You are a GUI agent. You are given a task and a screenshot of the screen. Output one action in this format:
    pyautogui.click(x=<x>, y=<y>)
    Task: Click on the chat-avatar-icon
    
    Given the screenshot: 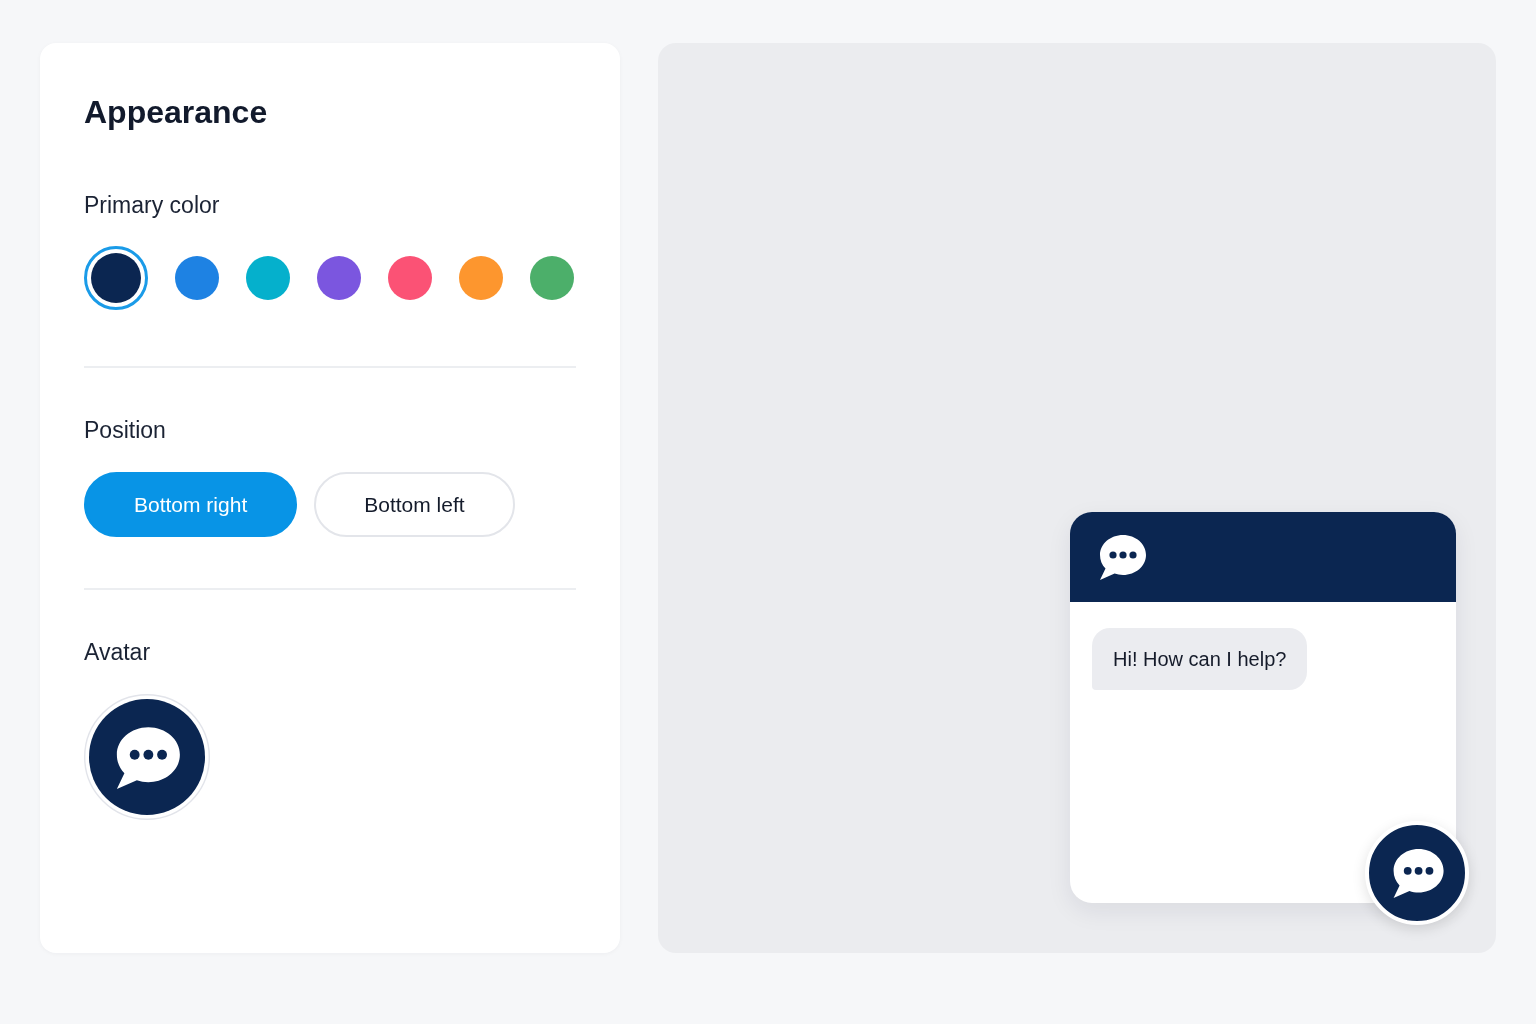 What is the action you would take?
    pyautogui.click(x=147, y=757)
    